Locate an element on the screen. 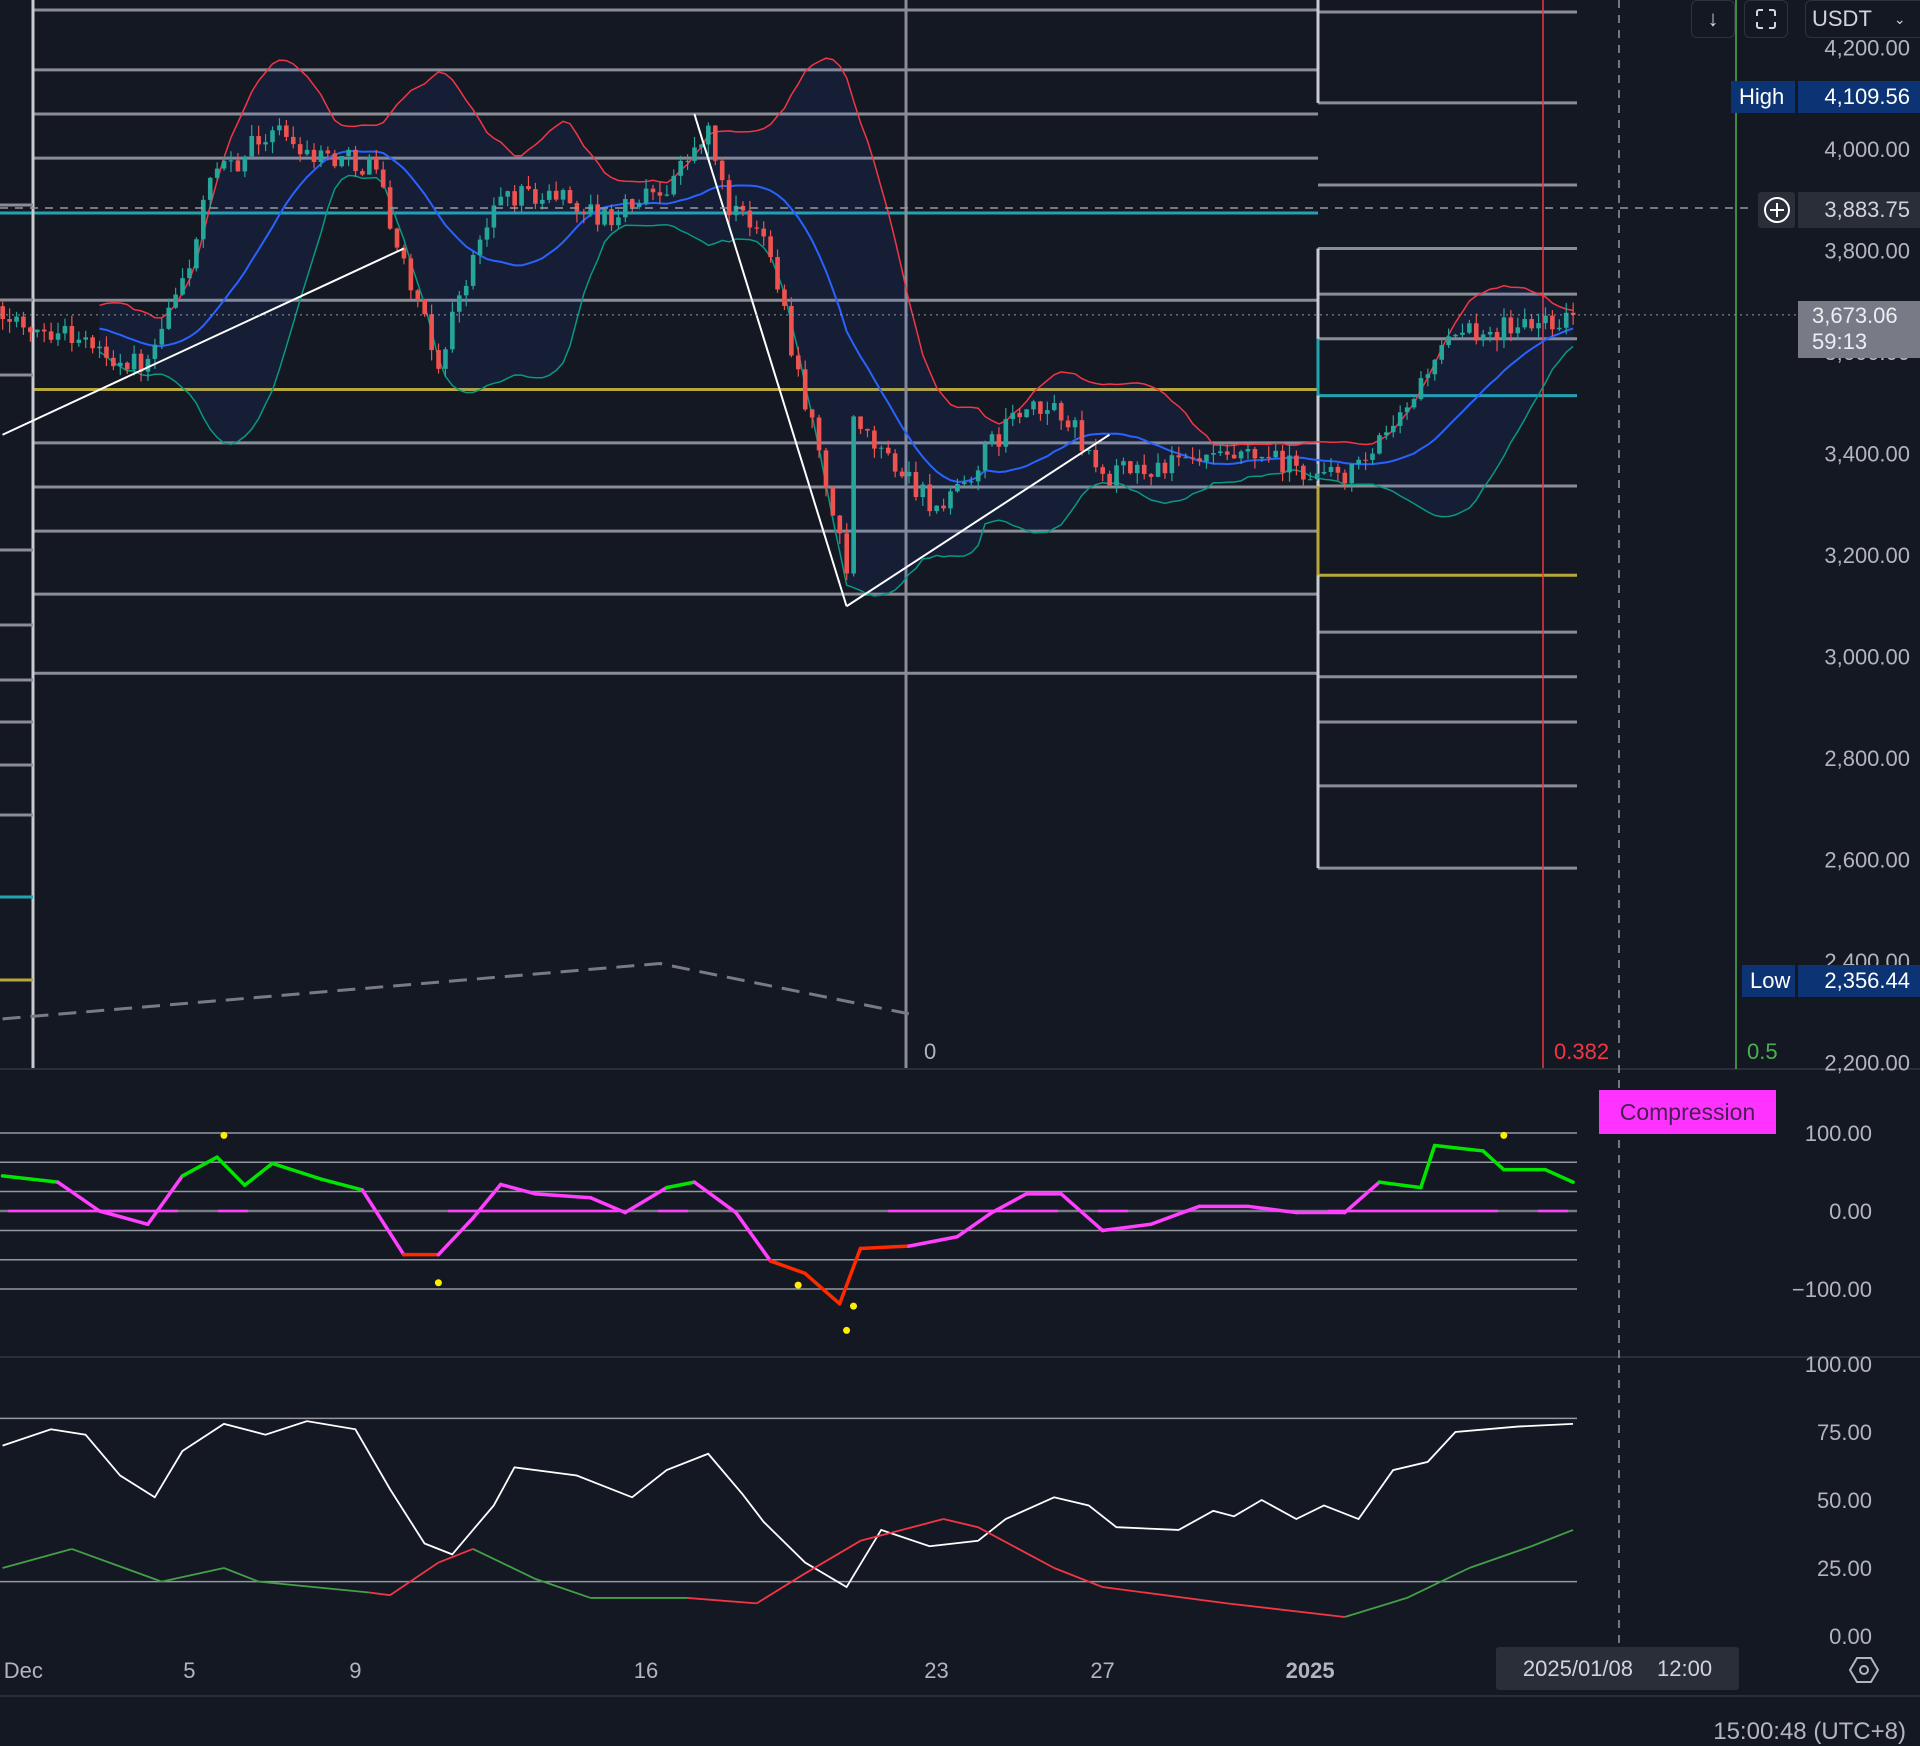 This screenshot has width=1920, height=1746. arrow-down-icon: ↓ is located at coordinates (1713, 18).